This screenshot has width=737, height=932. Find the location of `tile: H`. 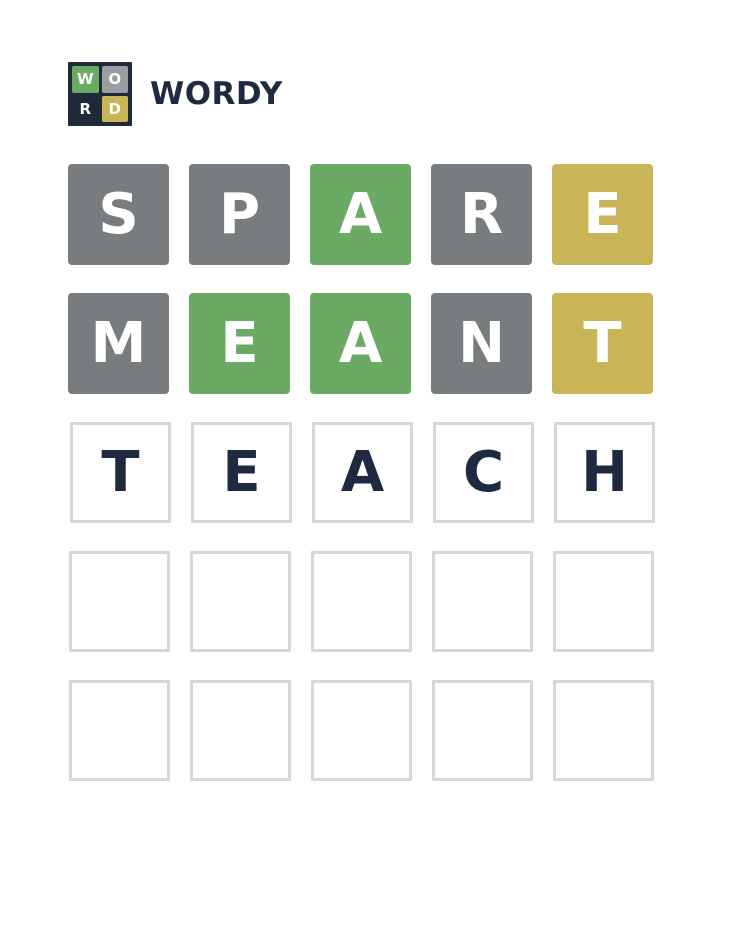

tile: H is located at coordinates (604, 472).